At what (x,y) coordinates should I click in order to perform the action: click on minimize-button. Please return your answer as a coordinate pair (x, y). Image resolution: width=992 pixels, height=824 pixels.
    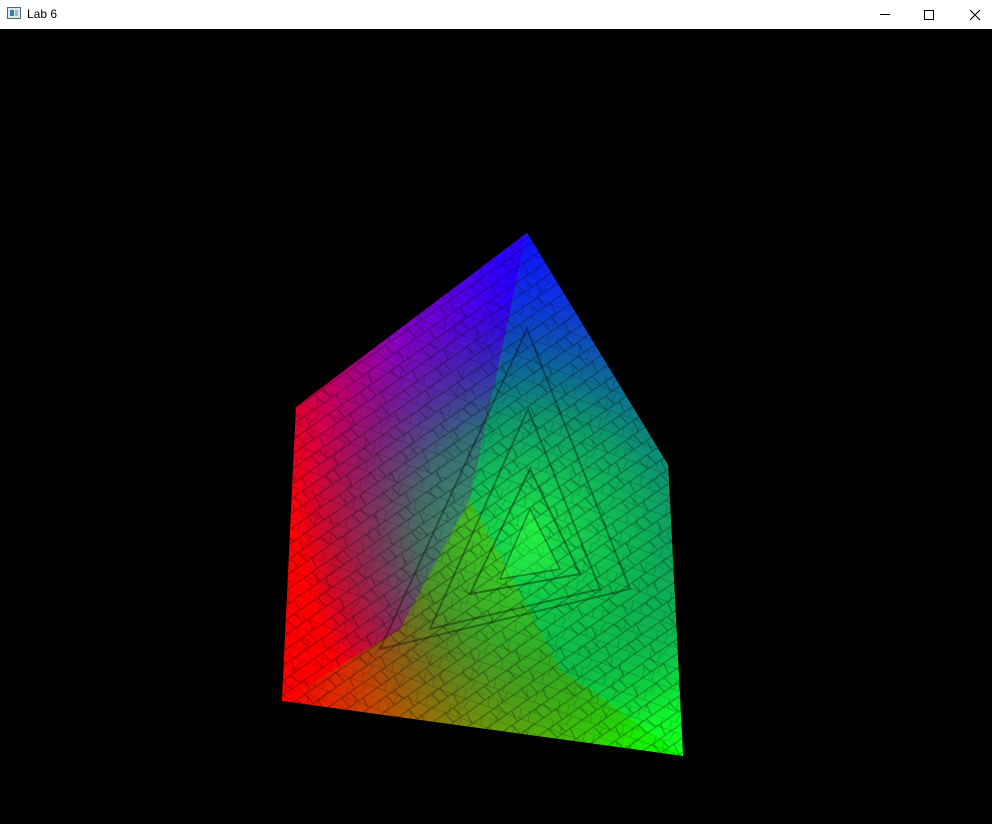
    Looking at the image, I should click on (885, 14).